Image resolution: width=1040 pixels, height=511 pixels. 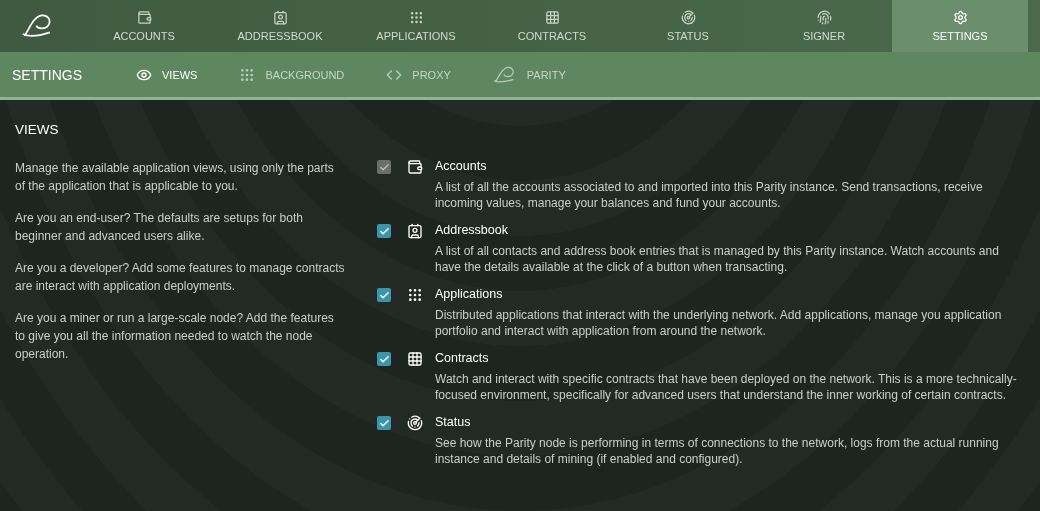 What do you see at coordinates (472, 230) in the screenshot?
I see `view-name: Addressbook` at bounding box center [472, 230].